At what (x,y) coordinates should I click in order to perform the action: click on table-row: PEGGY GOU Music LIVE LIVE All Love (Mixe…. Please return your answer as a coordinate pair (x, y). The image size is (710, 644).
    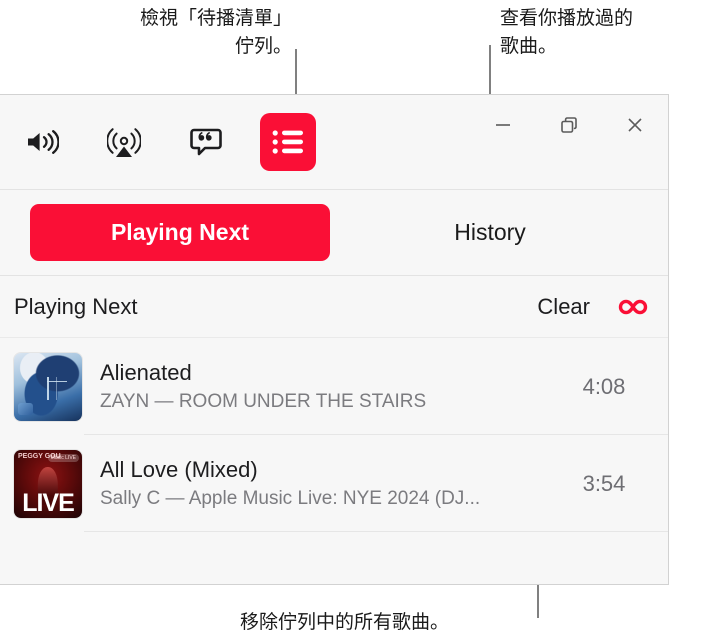
    Looking at the image, I should click on (334, 483).